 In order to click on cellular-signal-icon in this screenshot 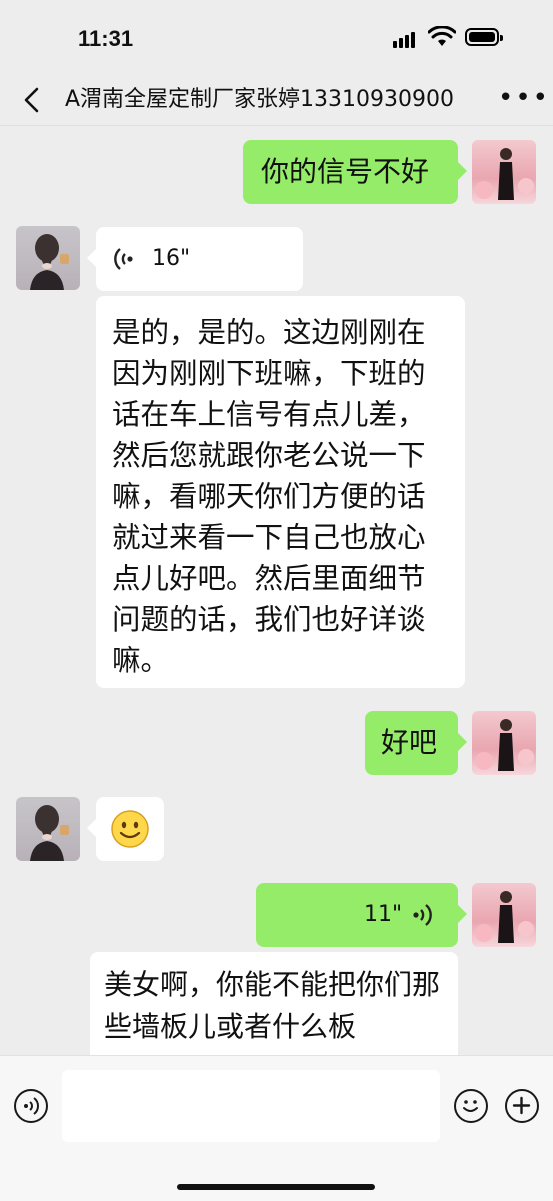, I will do `click(407, 39)`.